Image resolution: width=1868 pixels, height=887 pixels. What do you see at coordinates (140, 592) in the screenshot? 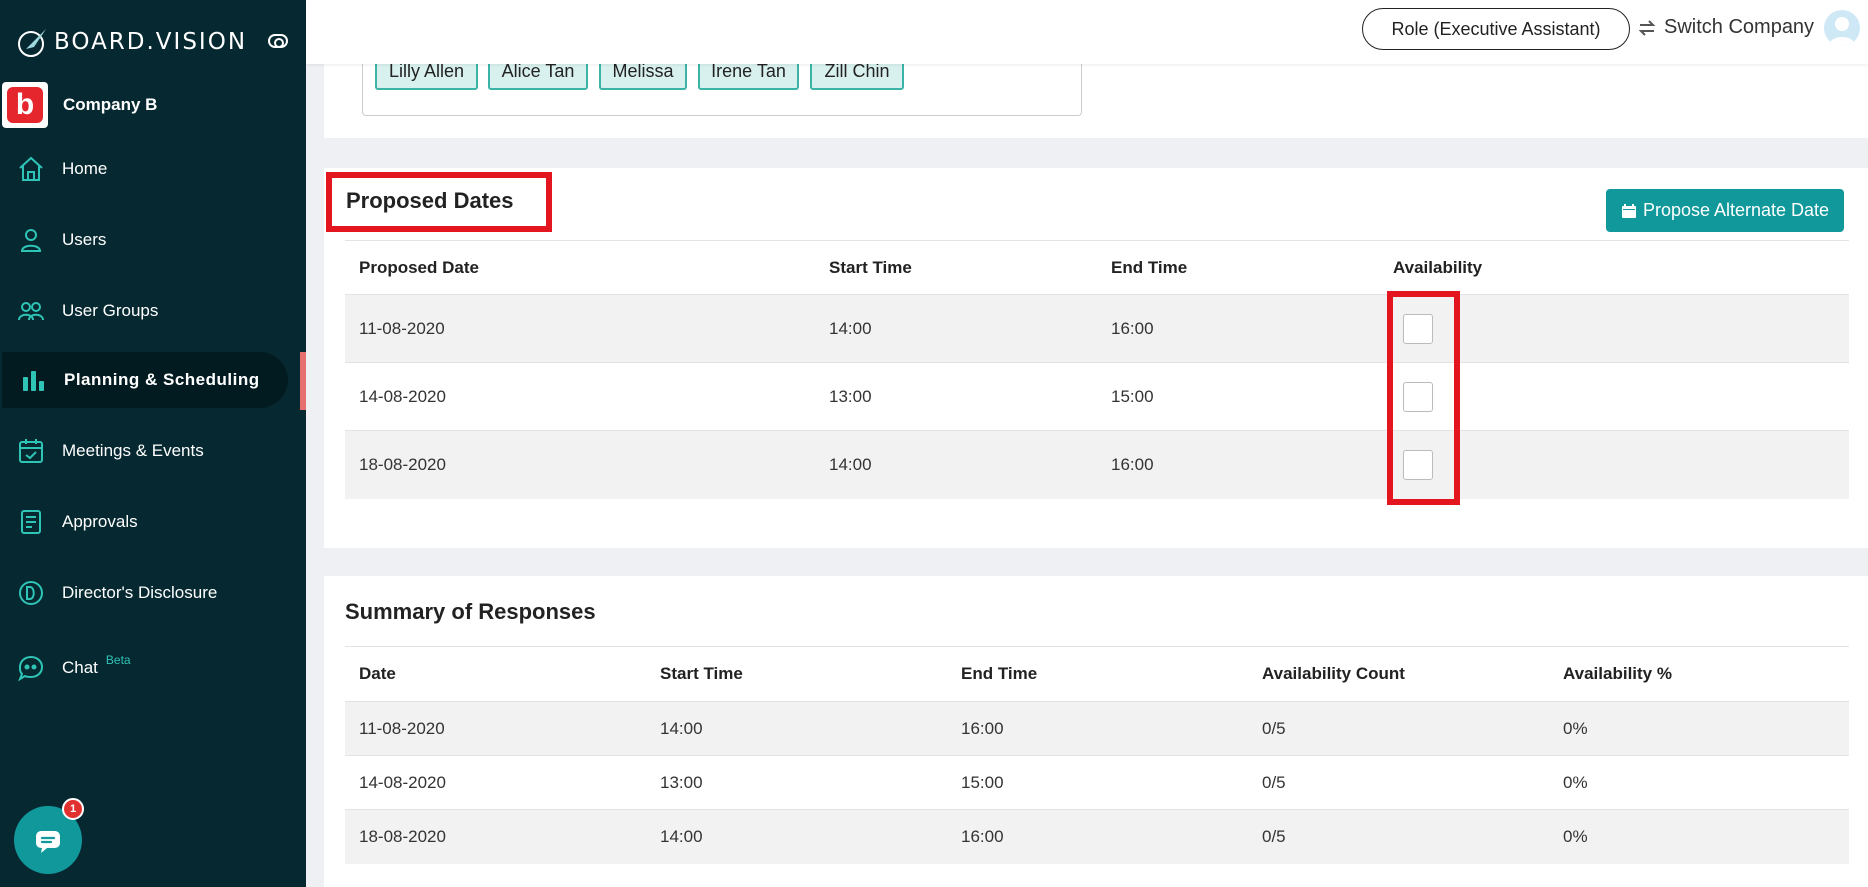
I see `sidebar-item-label: Director's Disclosure` at bounding box center [140, 592].